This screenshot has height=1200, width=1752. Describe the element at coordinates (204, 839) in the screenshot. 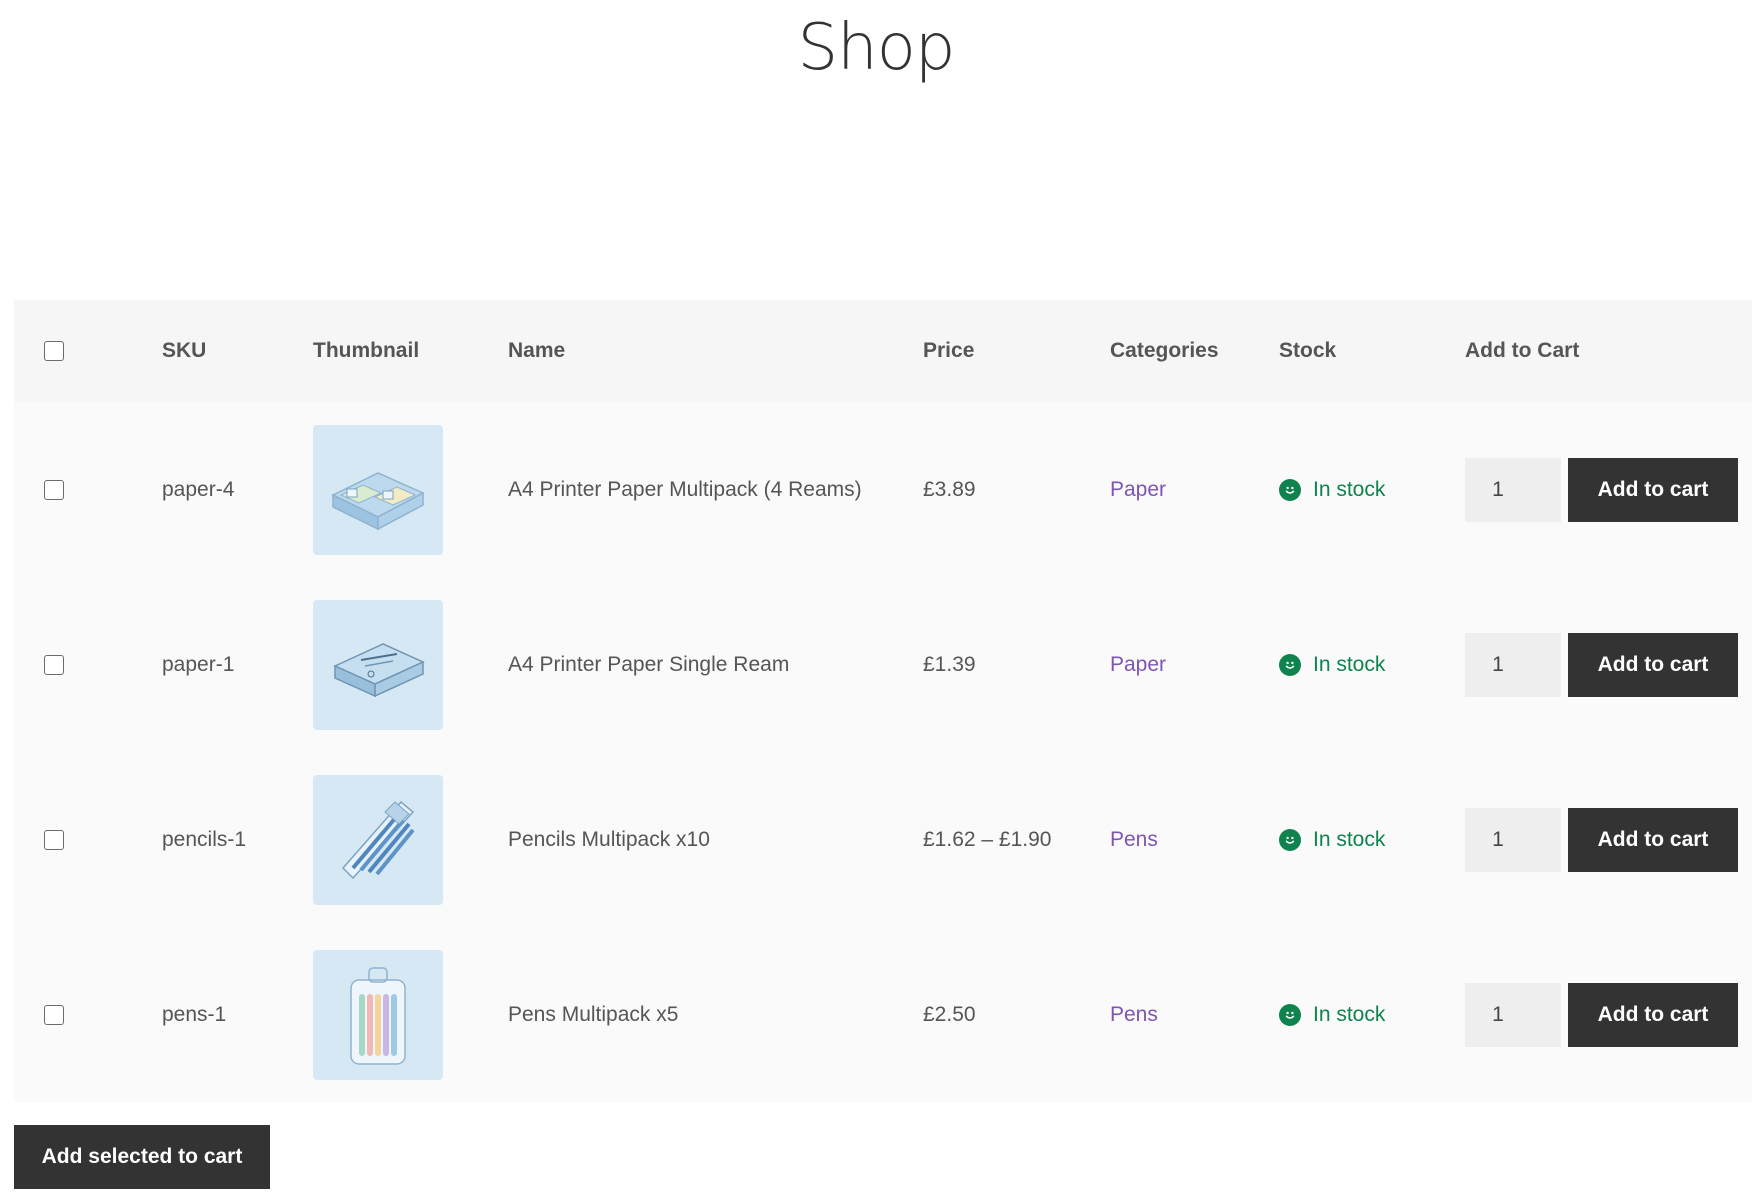

I see `product-sku: pencils-1` at that location.